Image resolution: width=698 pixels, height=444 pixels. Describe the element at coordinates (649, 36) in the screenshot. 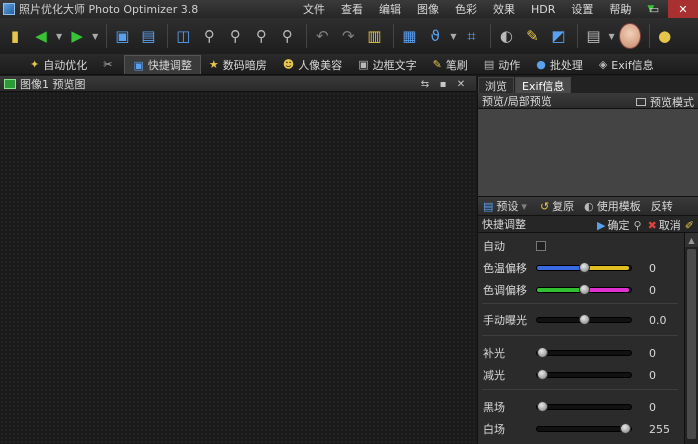

I see `toolbar-divider` at that location.